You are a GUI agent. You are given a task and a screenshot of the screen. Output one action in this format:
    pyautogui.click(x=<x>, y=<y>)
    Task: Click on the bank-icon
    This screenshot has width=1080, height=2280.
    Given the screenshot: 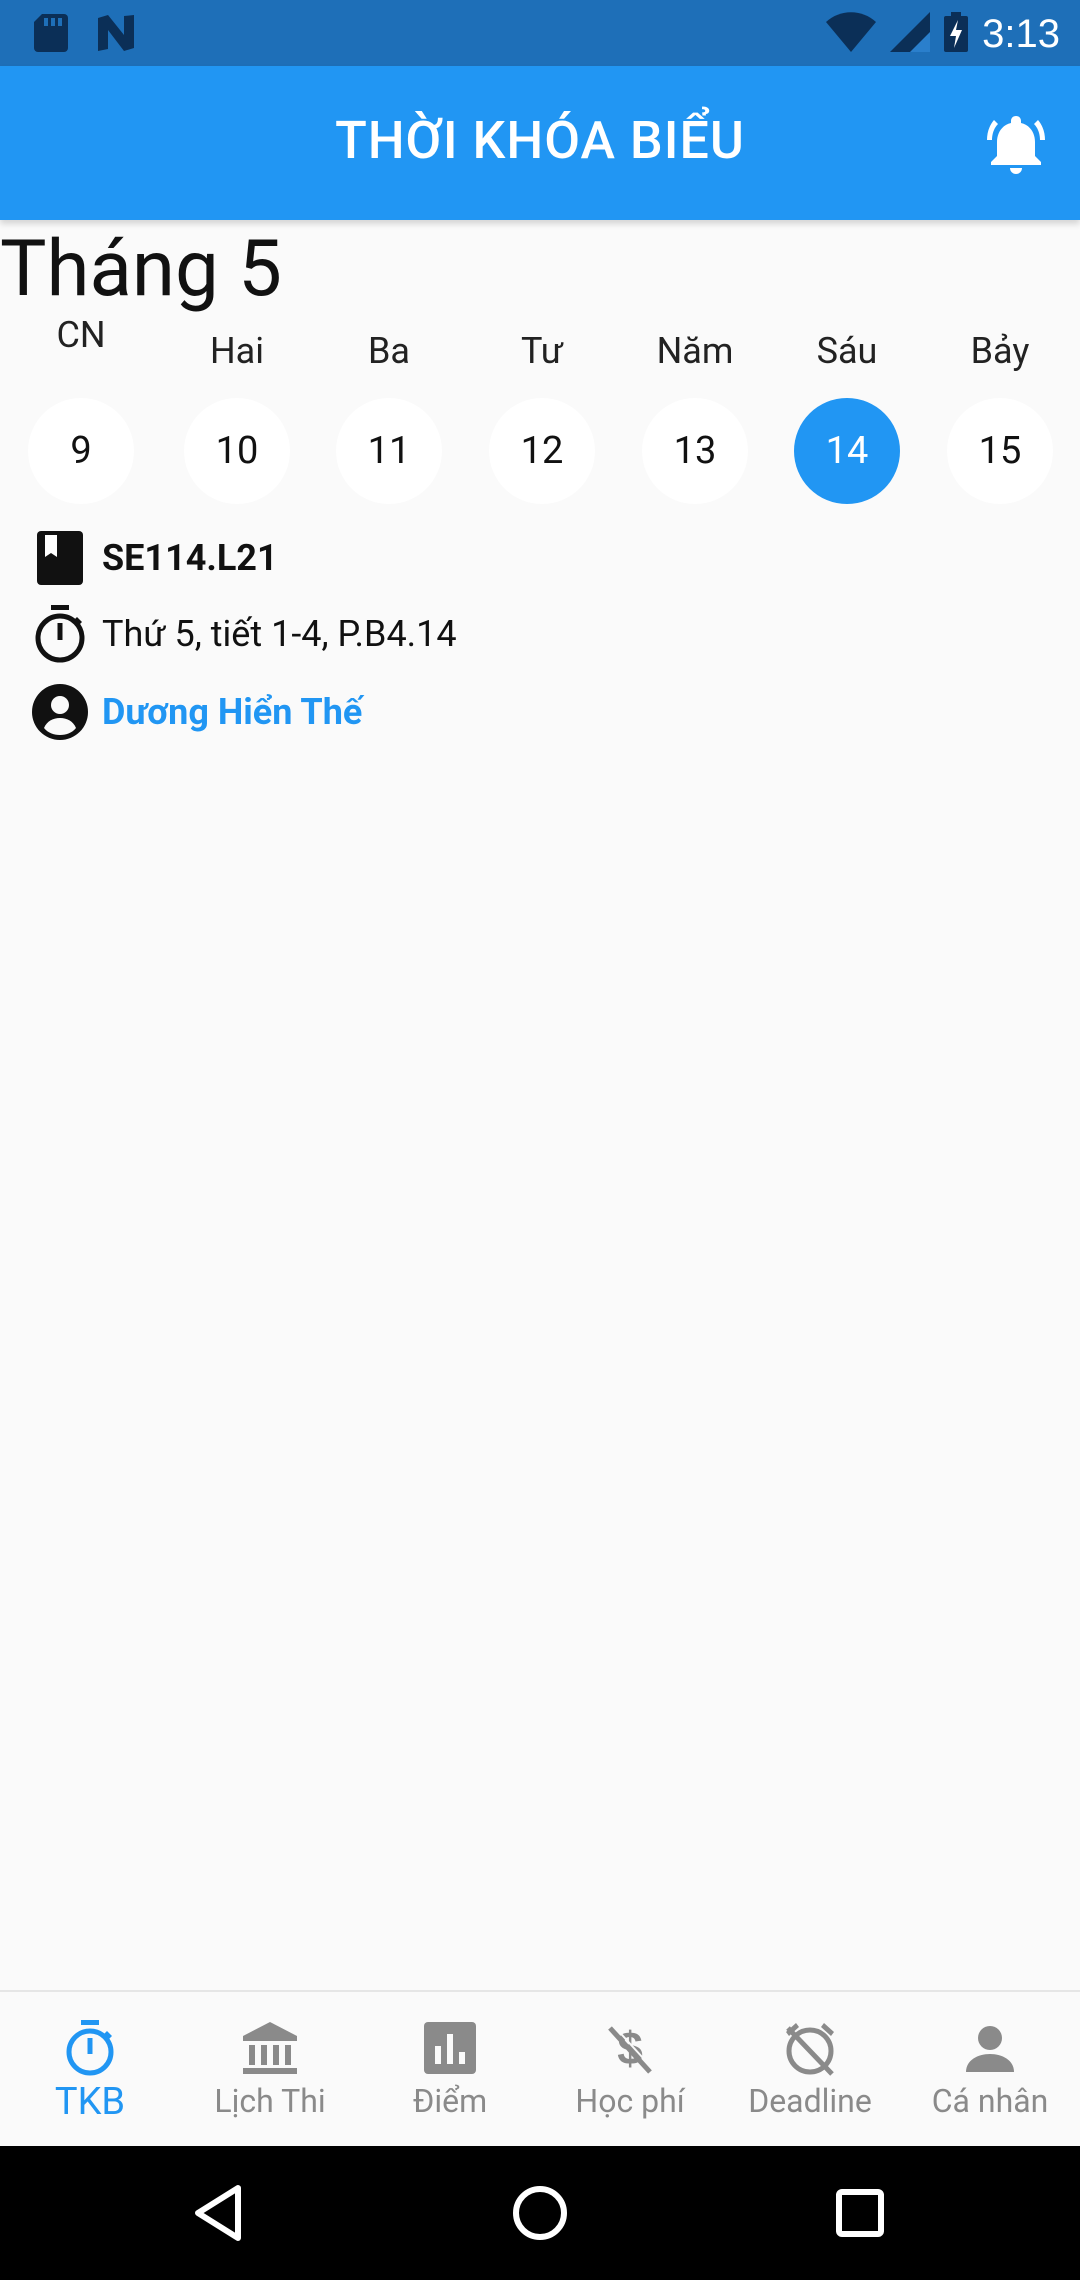 What is the action you would take?
    pyautogui.click(x=270, y=2048)
    